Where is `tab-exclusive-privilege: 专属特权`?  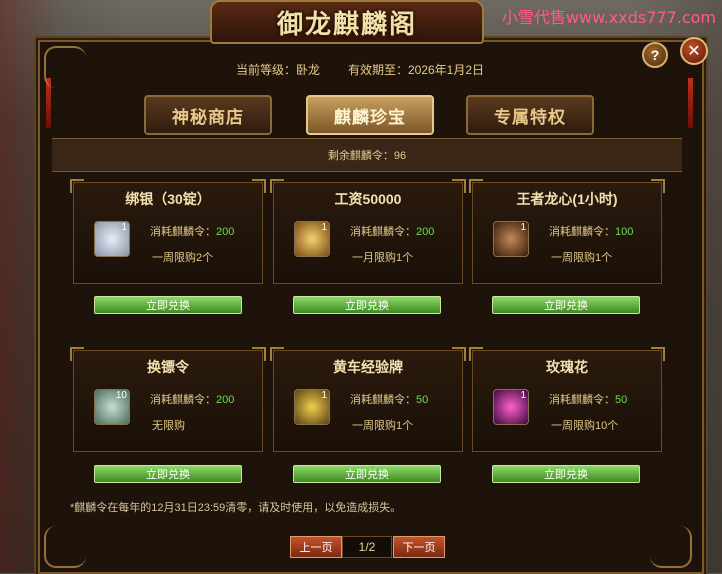
tab-exclusive-privilege: 专属特权 is located at coordinates (530, 115).